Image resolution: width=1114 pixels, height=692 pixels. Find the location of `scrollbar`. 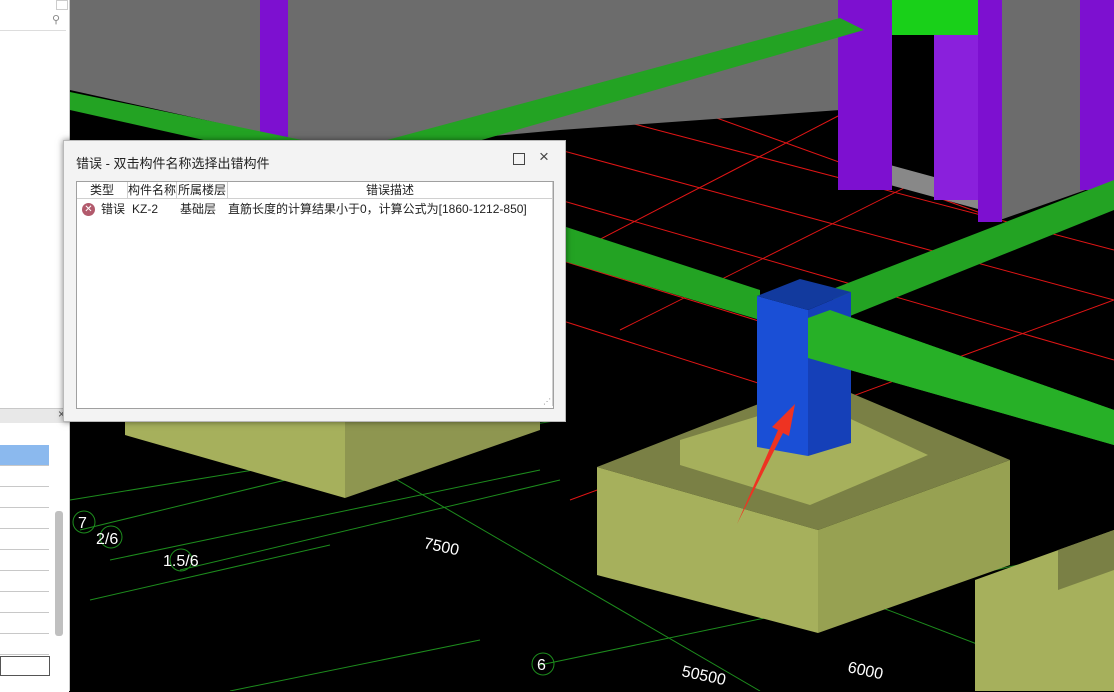

scrollbar is located at coordinates (59, 573).